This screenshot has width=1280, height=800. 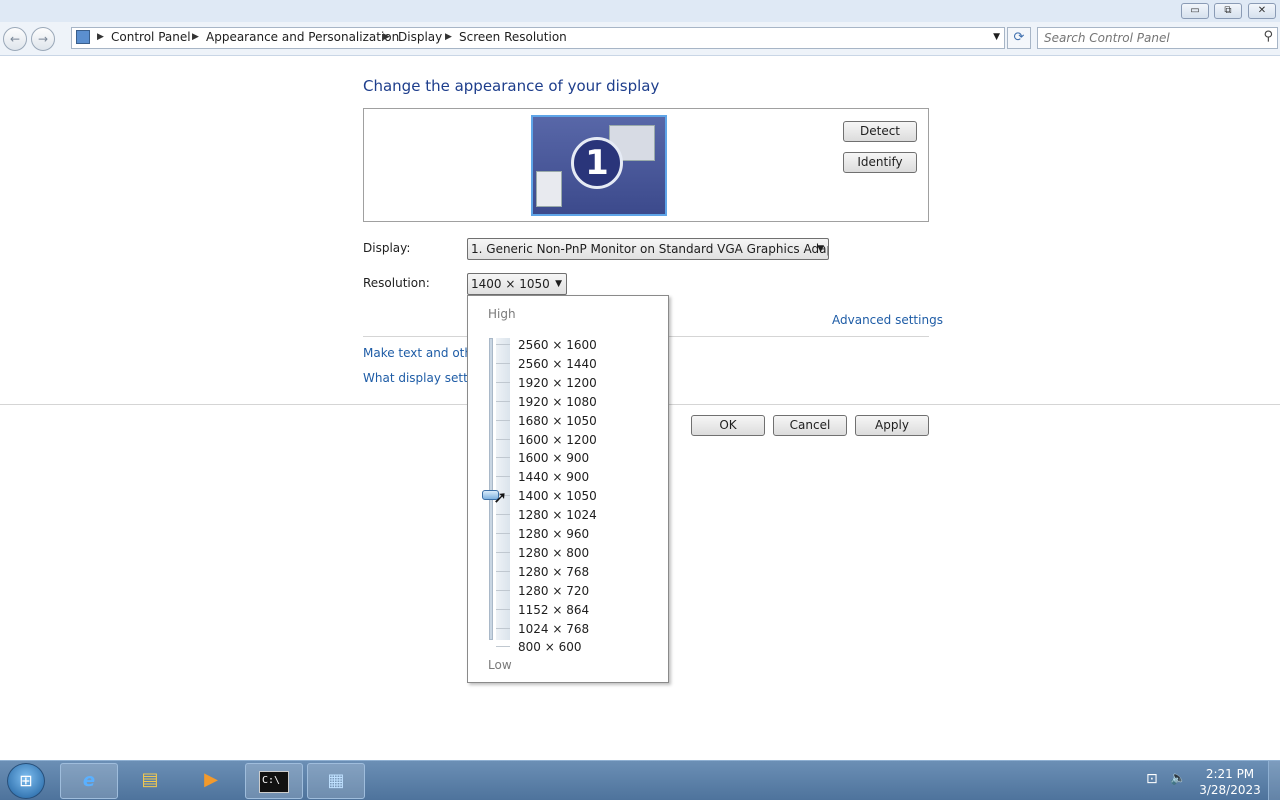 What do you see at coordinates (553, 553) in the screenshot?
I see `resolution-option: 1280 × 800` at bounding box center [553, 553].